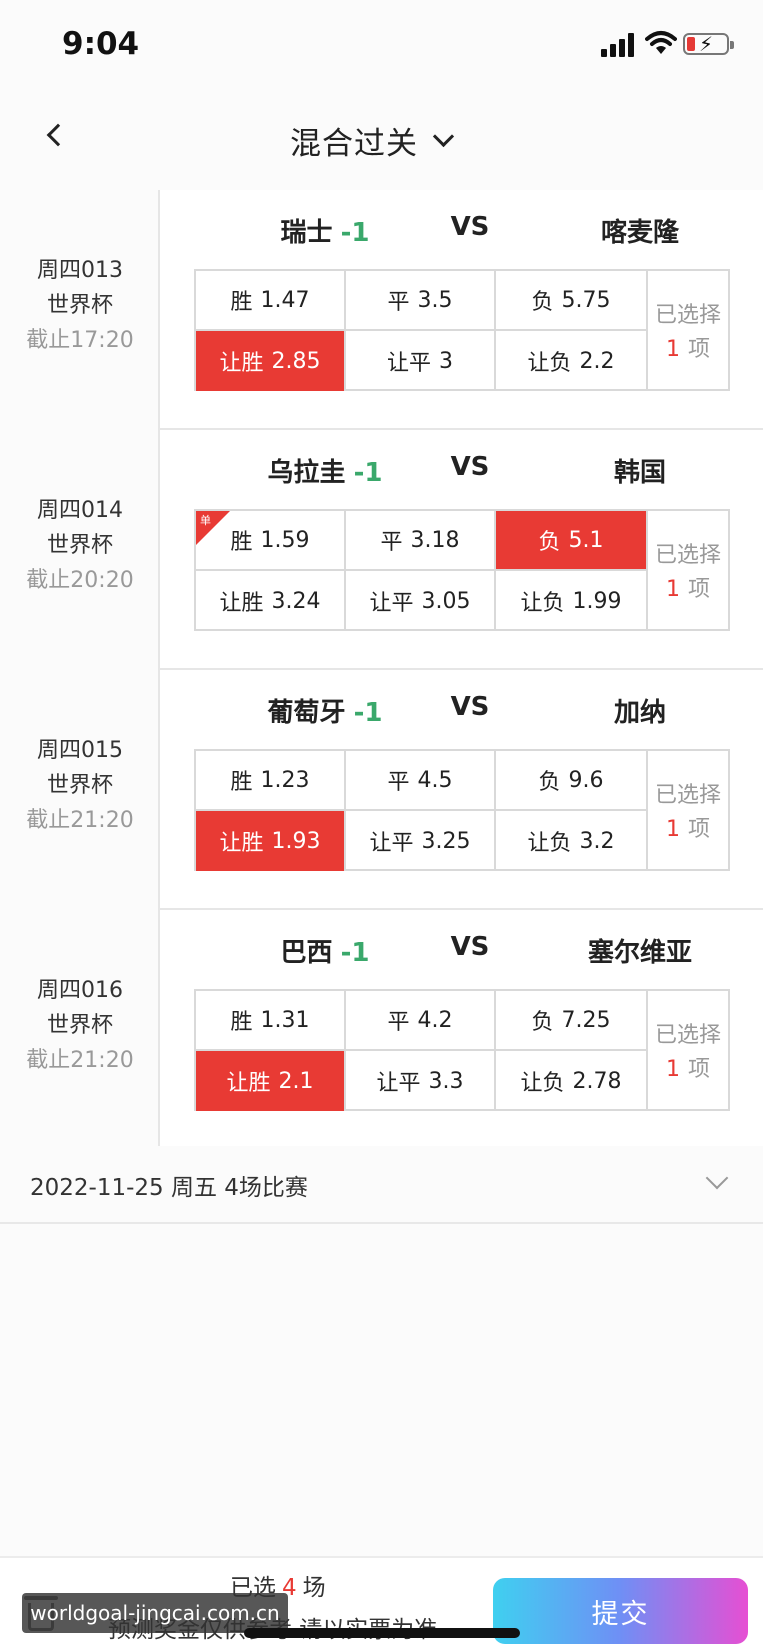 This screenshot has height=1652, width=763. What do you see at coordinates (381, 47) in the screenshot?
I see `status-bar: 9:04 ⚡` at bounding box center [381, 47].